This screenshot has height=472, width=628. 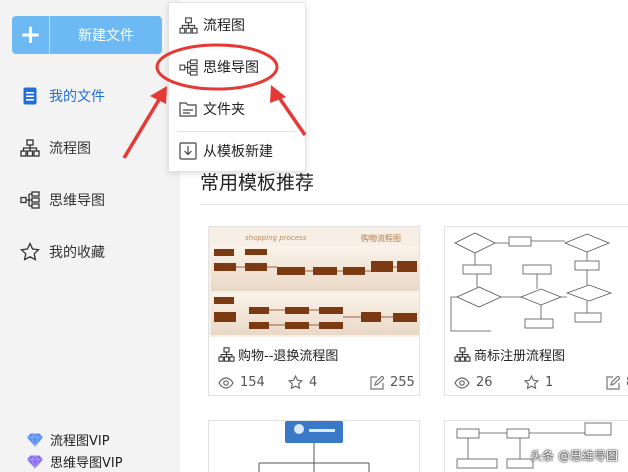 I want to click on like-count: 1, so click(x=565, y=382).